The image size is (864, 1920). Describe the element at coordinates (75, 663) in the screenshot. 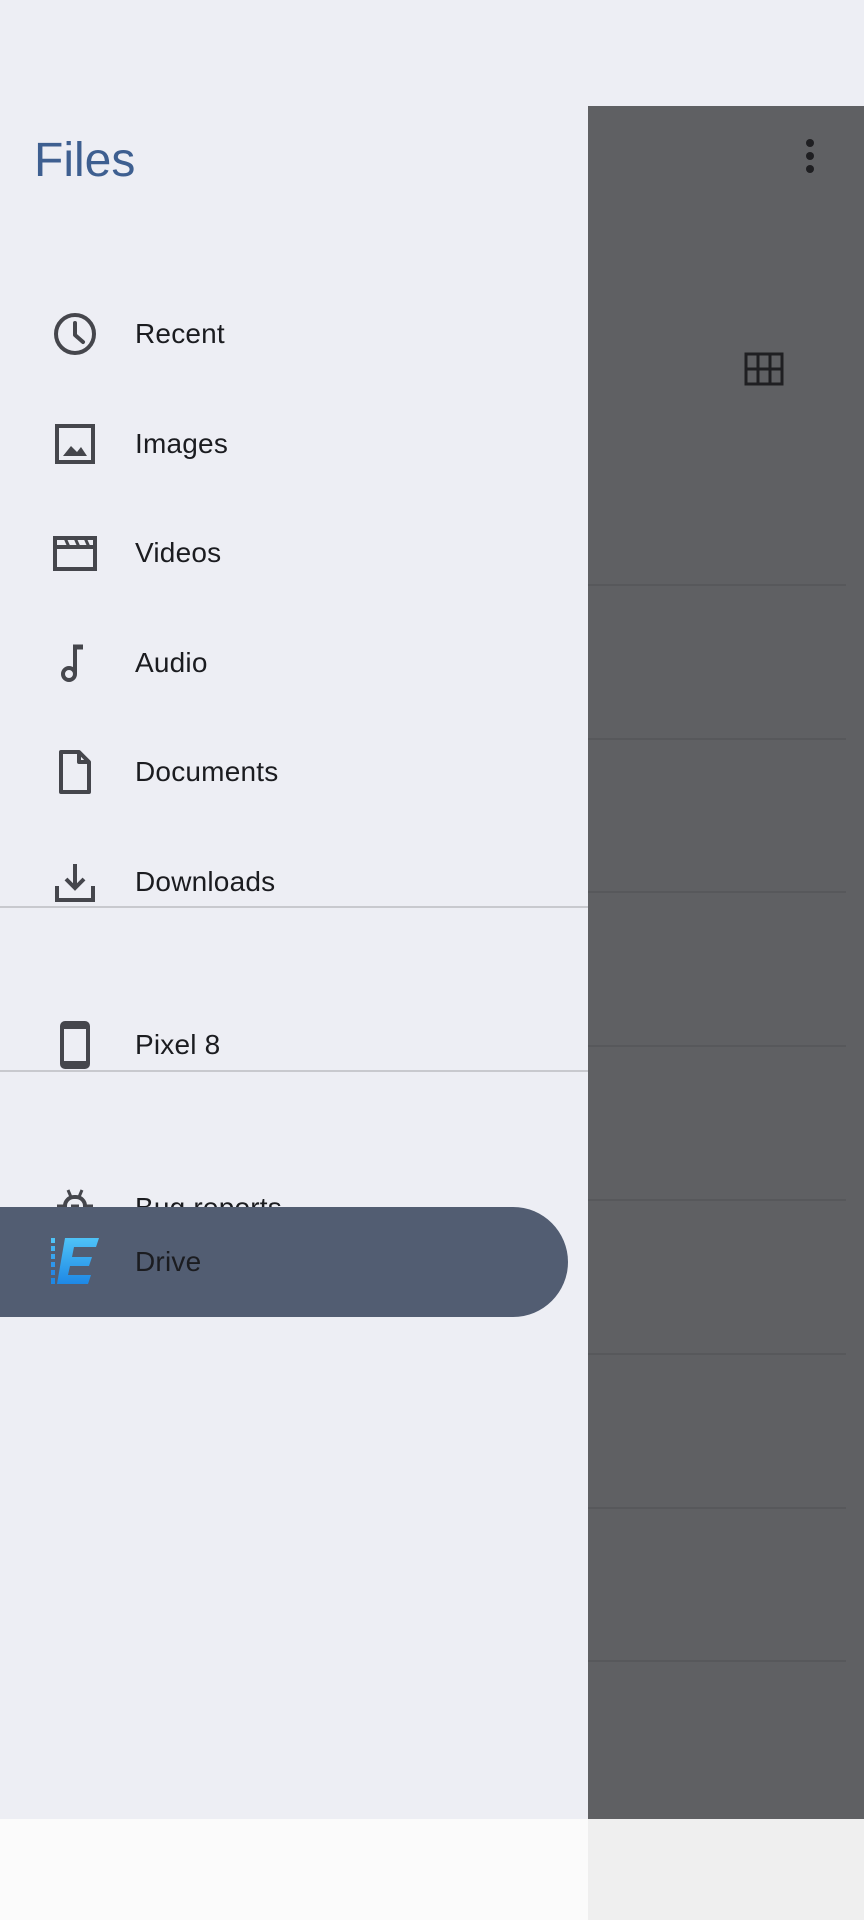

I see `music-note-icon` at that location.